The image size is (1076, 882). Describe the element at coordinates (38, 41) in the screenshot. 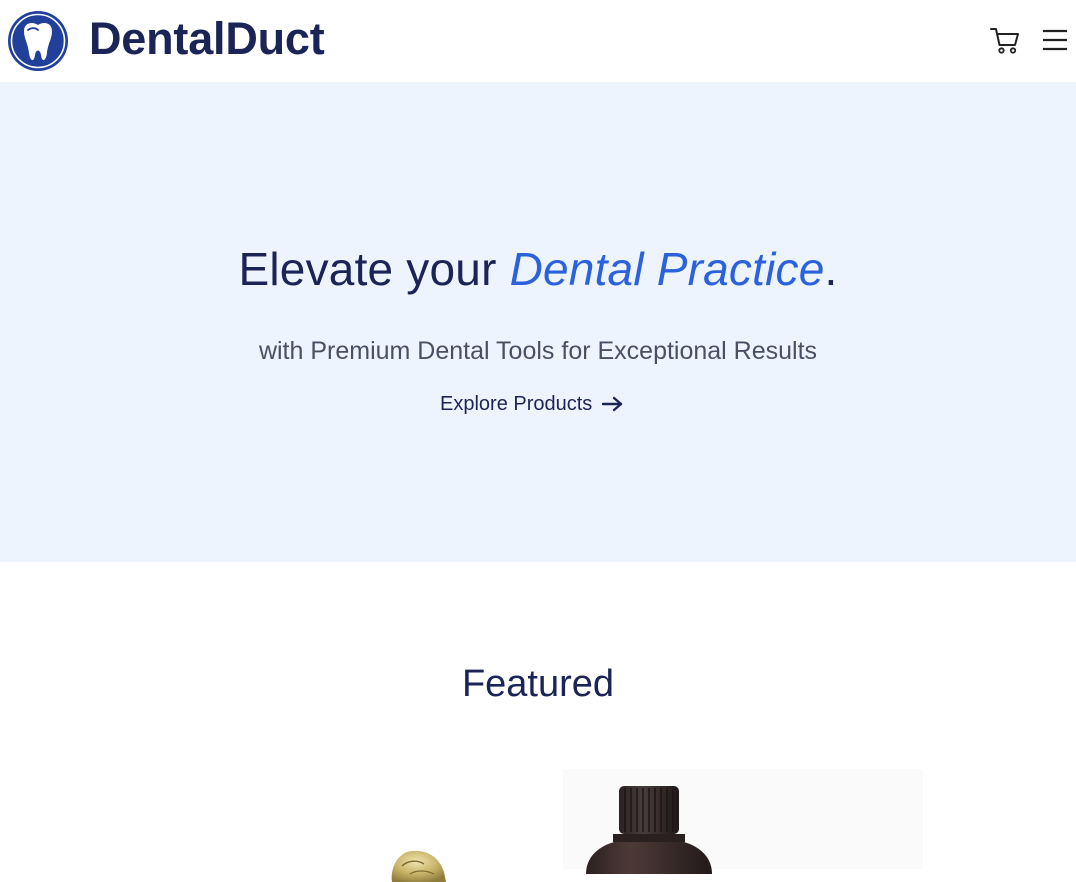

I see `tooth-logo-icon` at that location.